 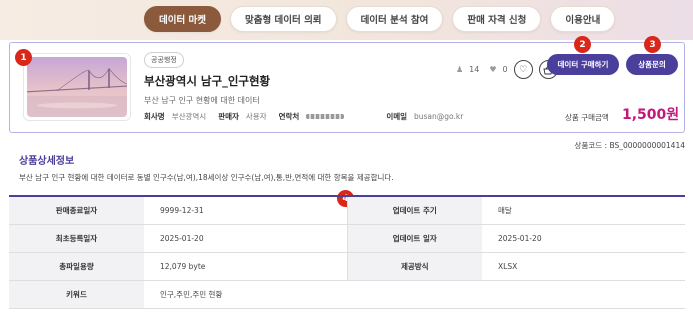 I want to click on price-label: 상품 구매금액, so click(x=587, y=117).